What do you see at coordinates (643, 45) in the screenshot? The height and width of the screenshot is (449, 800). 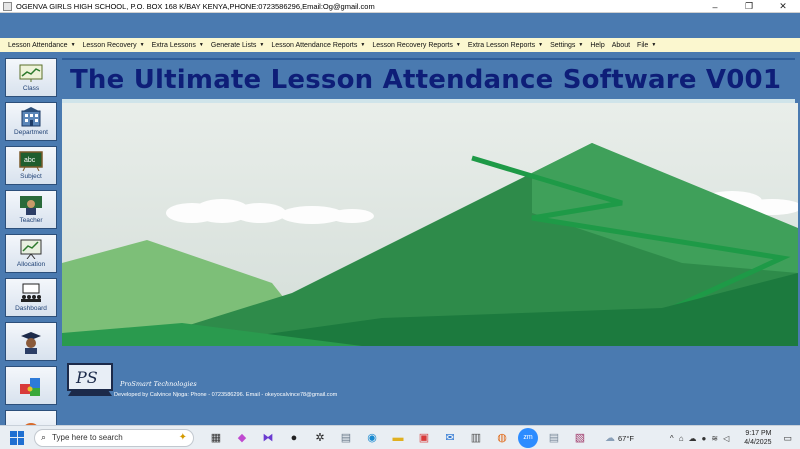 I see `menu-label: File` at bounding box center [643, 45].